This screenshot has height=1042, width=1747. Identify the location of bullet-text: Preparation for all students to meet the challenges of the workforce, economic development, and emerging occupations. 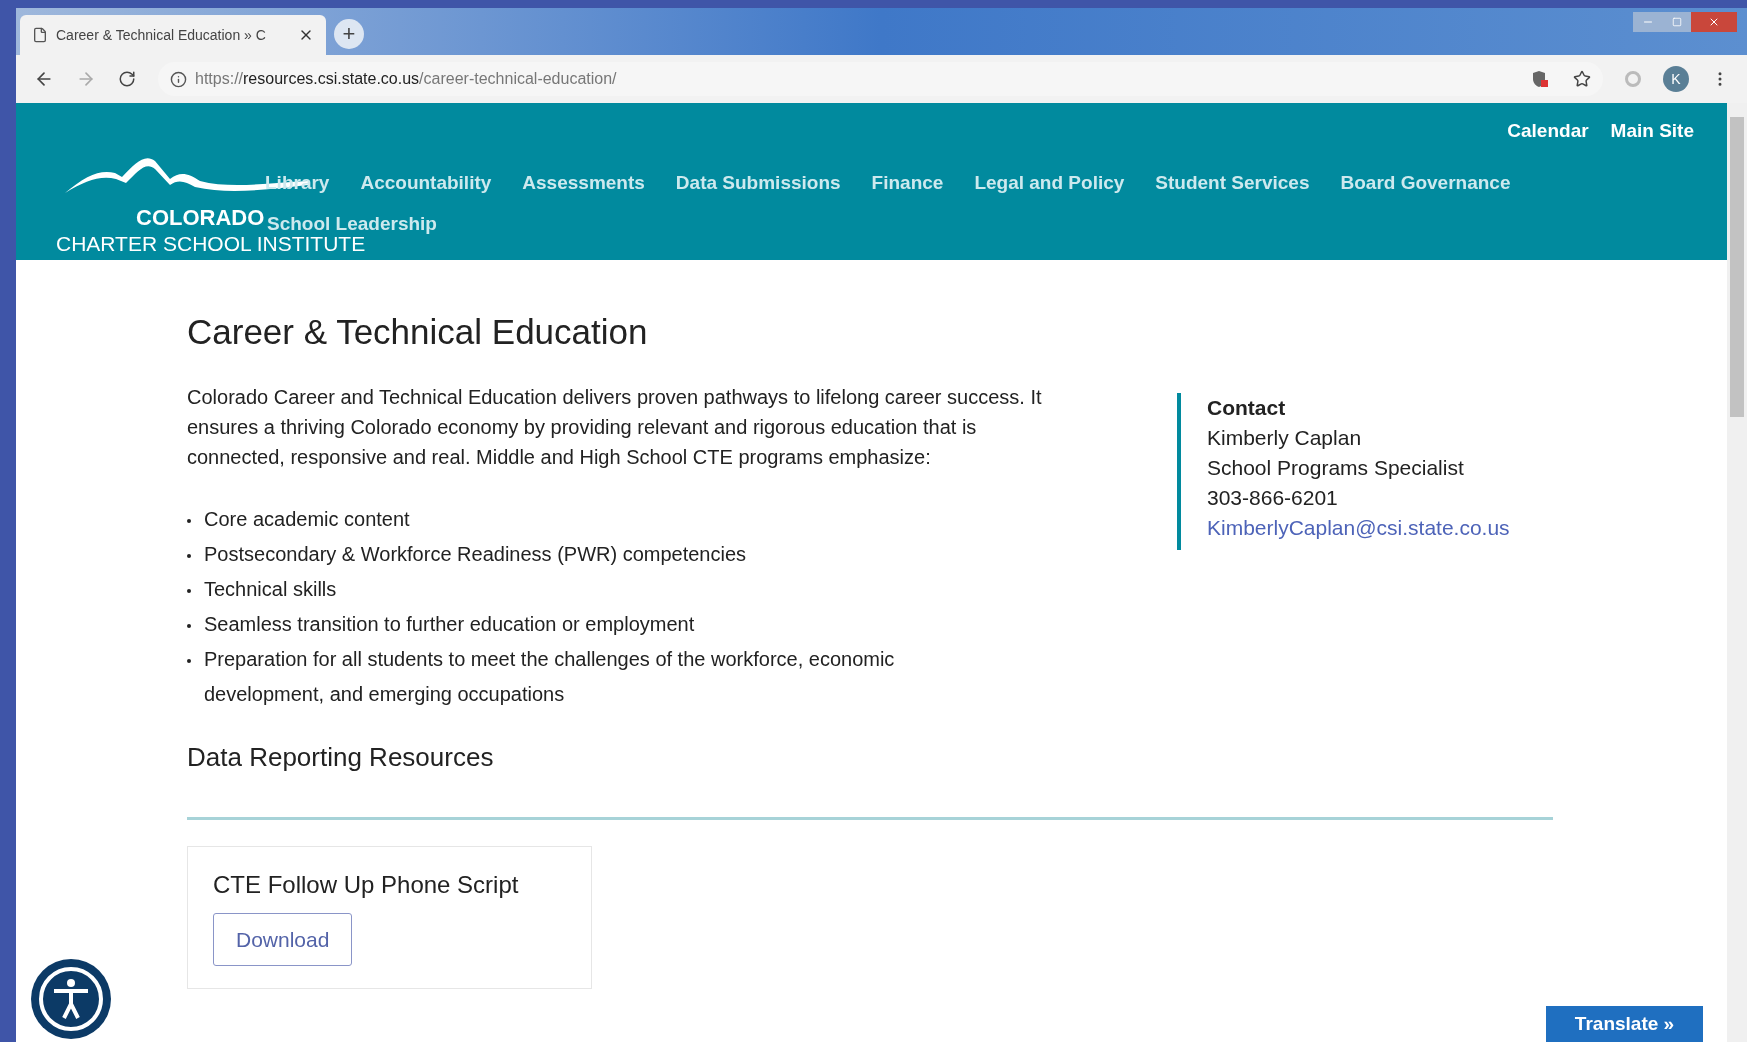
(550, 677).